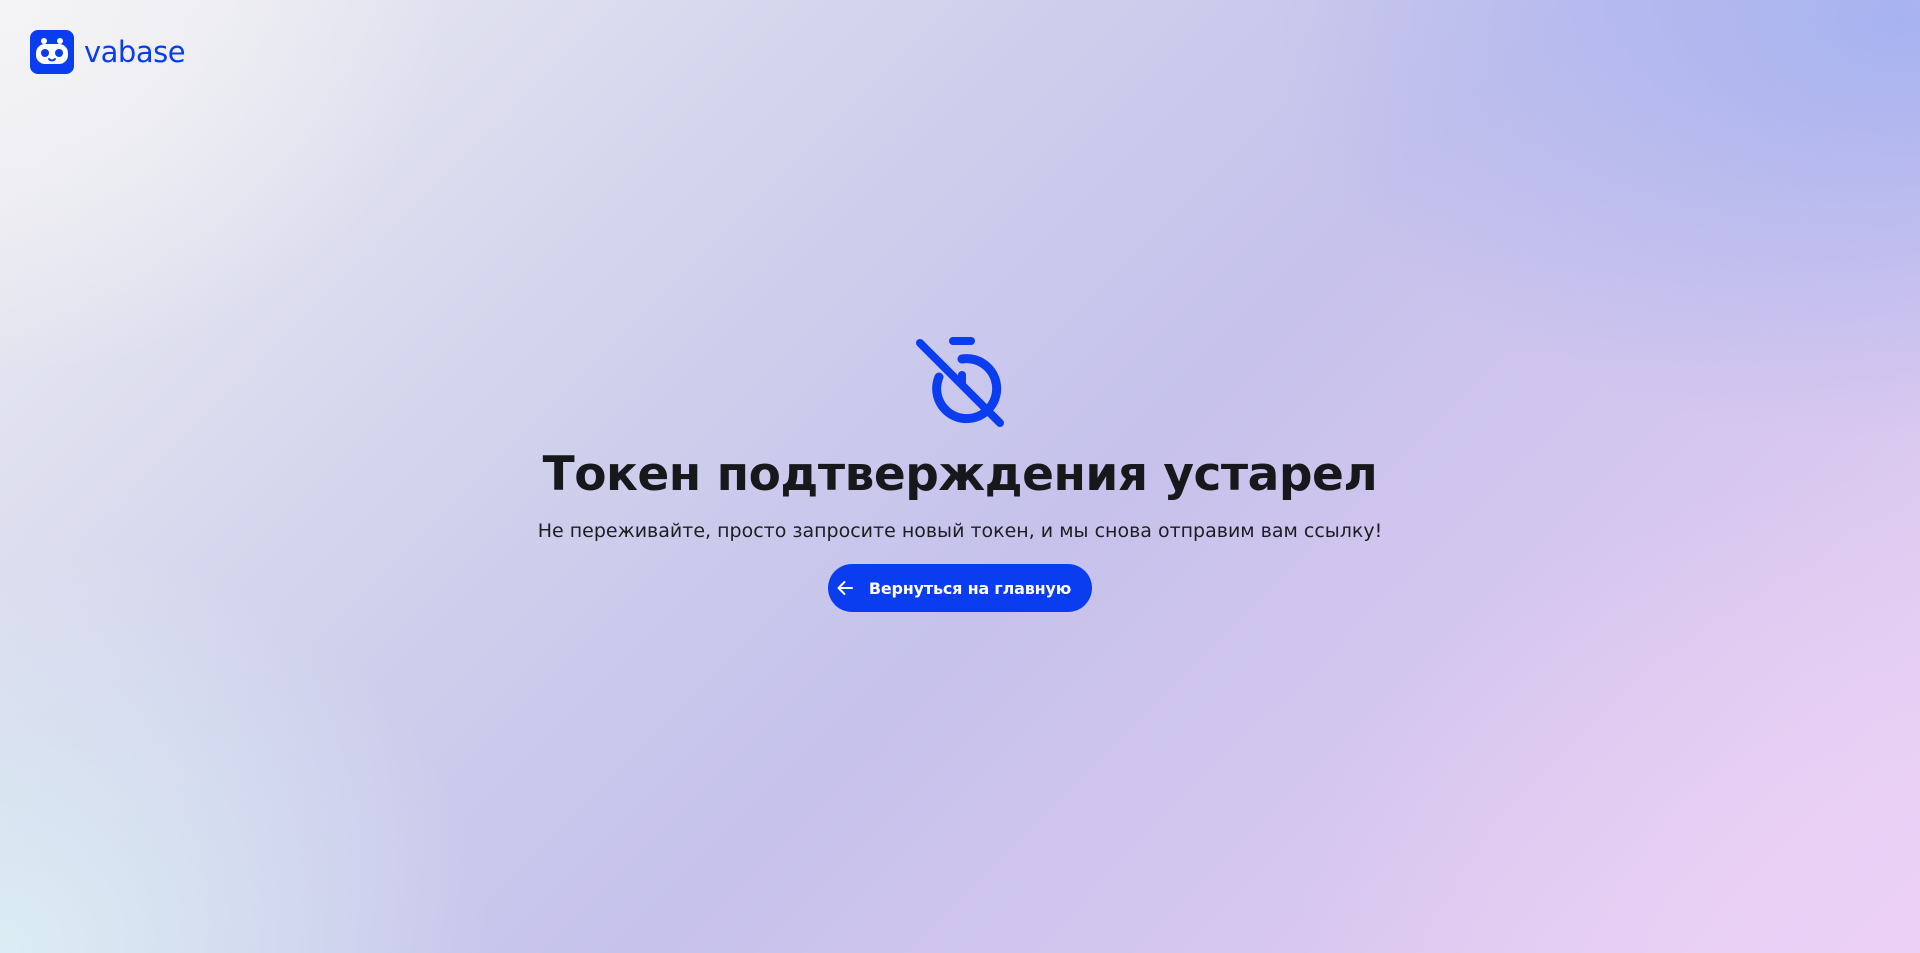 The height and width of the screenshot is (953, 1920). I want to click on back-to-home-button: Вернуться на главную, so click(960, 588).